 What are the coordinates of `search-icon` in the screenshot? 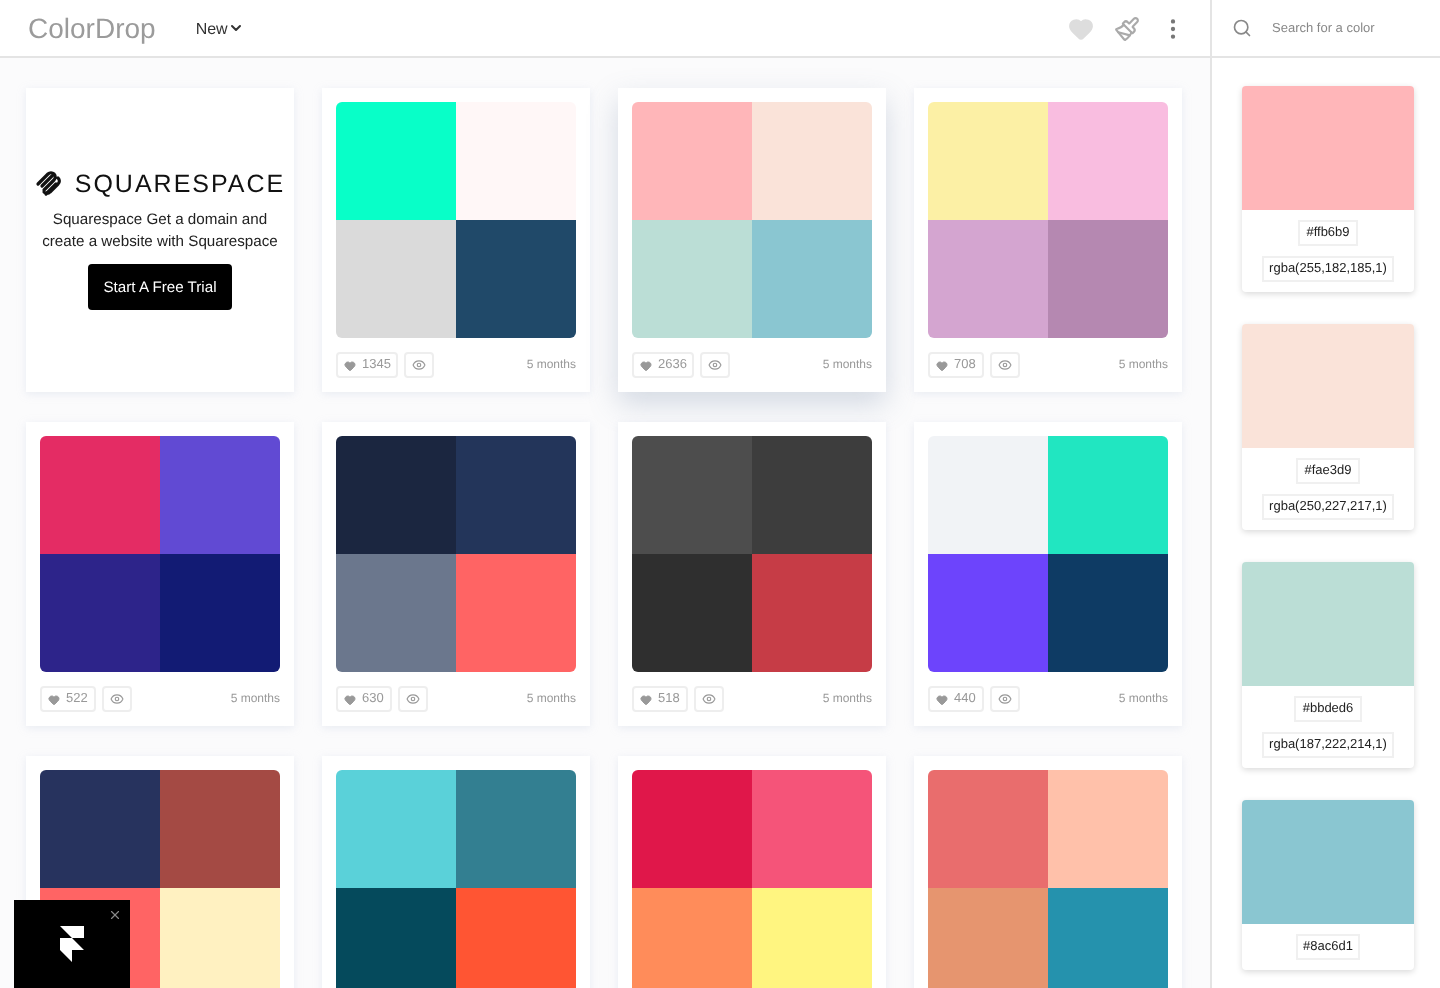 It's located at (1242, 28).